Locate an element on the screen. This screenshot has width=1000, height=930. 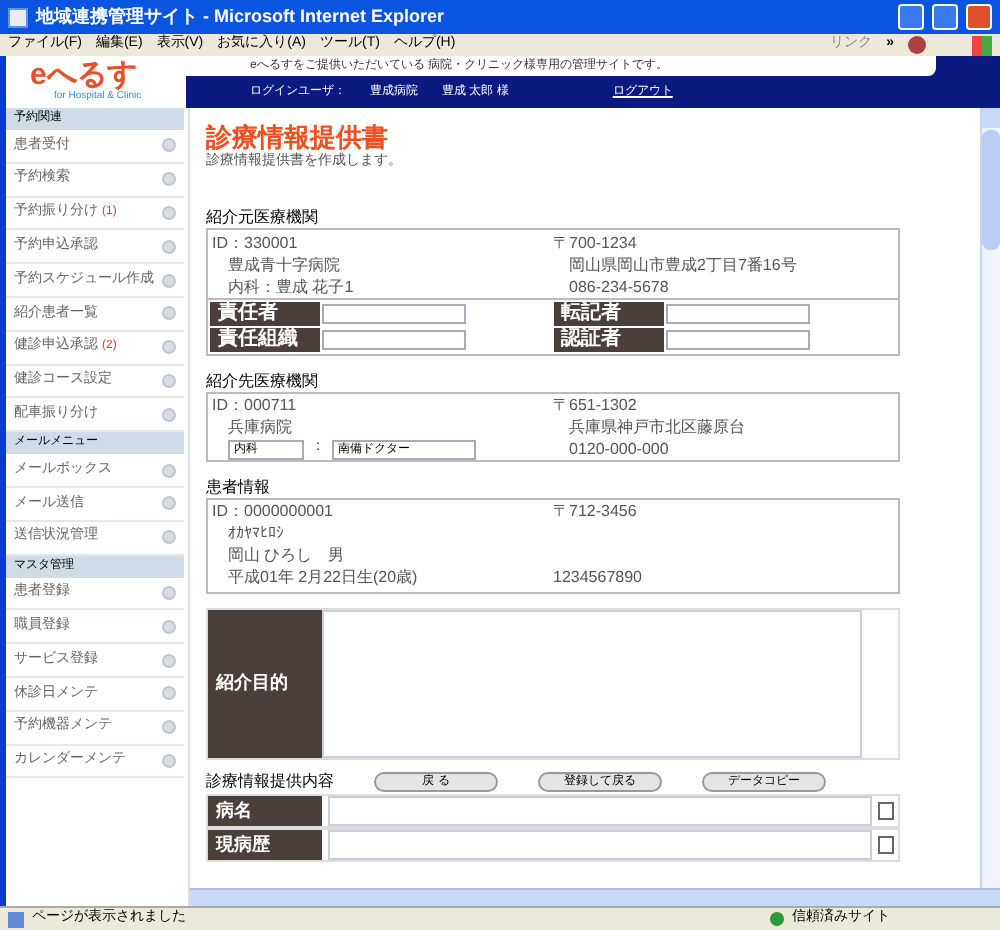
phone-number: 1234567890 is located at coordinates (598, 577).